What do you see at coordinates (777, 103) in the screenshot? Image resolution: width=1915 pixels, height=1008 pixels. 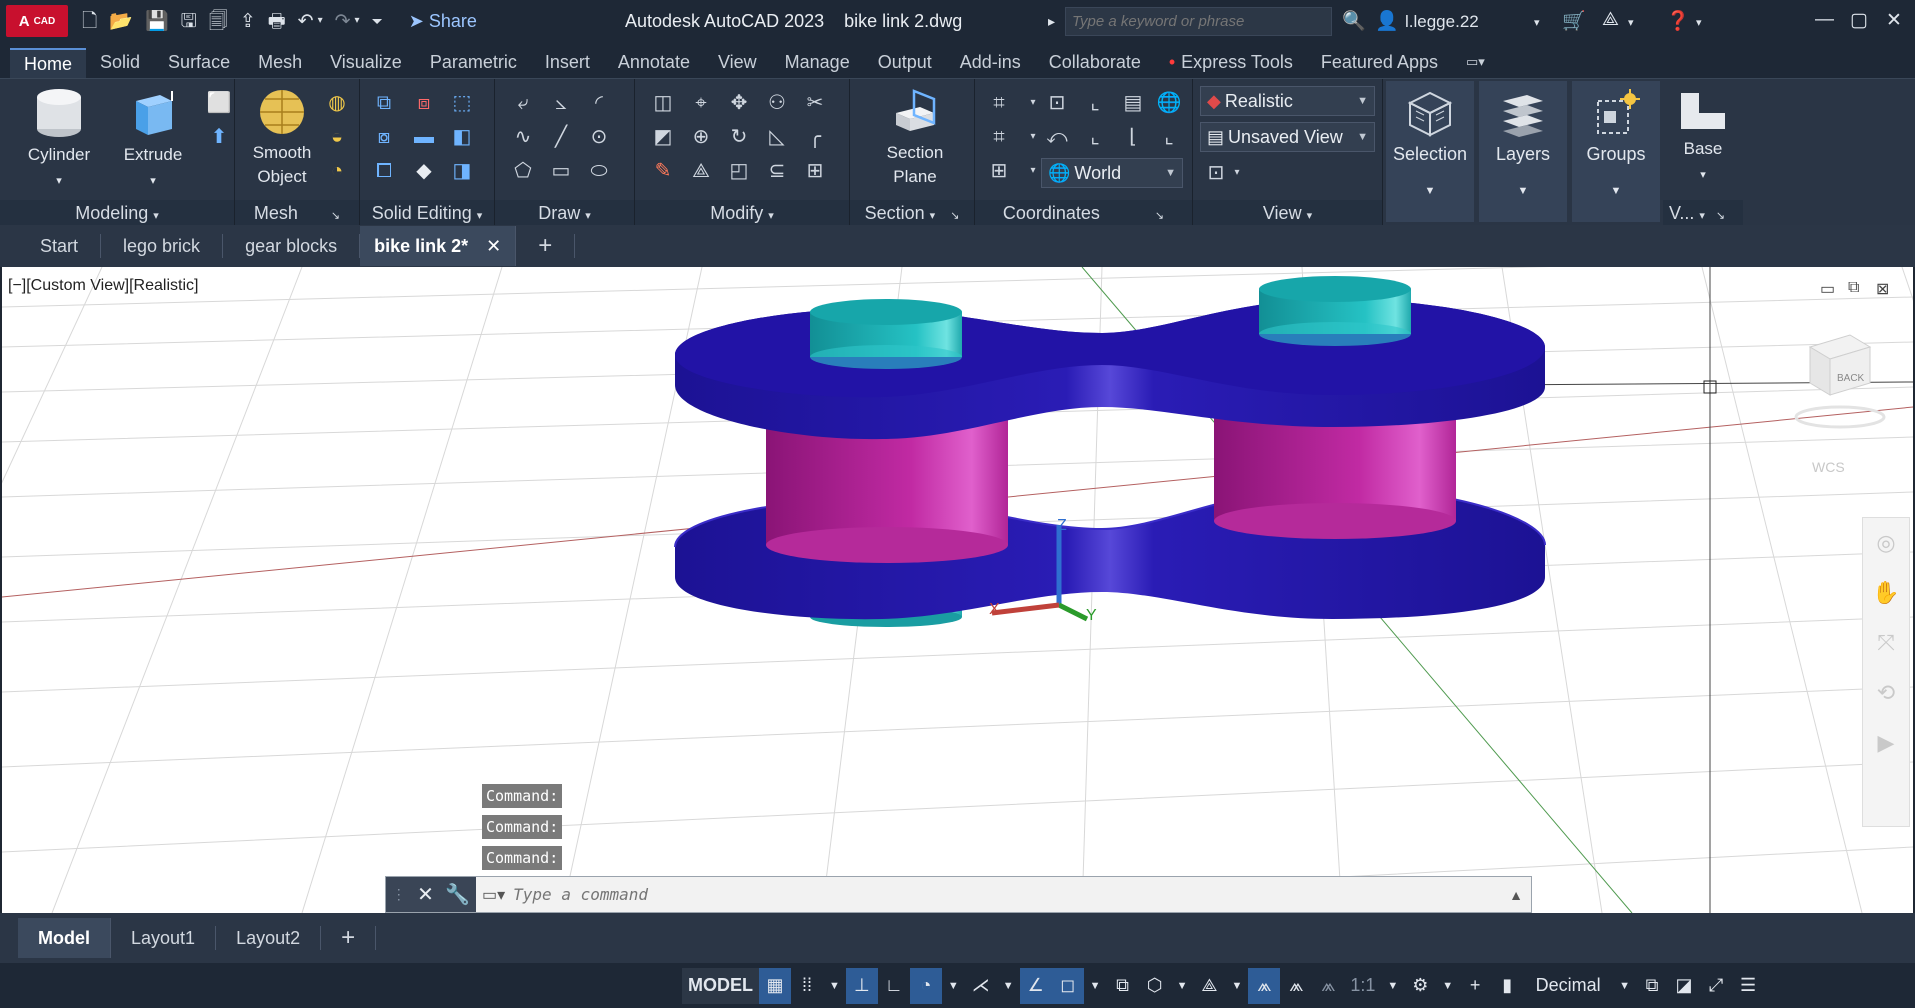 I see `3d-array-icon: ⚇` at bounding box center [777, 103].